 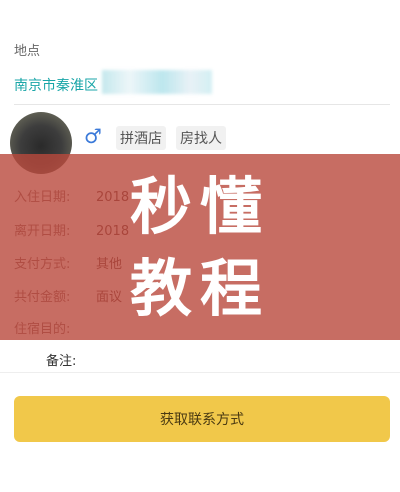 What do you see at coordinates (61, 361) in the screenshot?
I see `note-label: 备注:` at bounding box center [61, 361].